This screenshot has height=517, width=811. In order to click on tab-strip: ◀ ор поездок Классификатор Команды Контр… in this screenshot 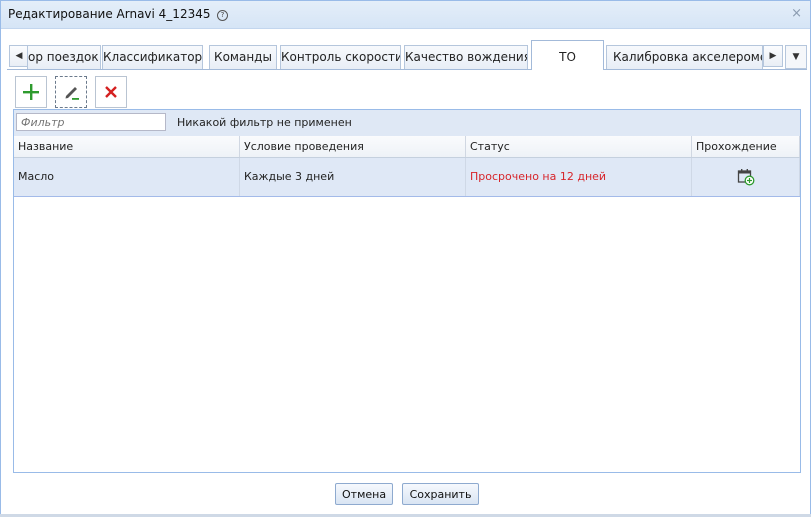, I will do `click(407, 54)`.